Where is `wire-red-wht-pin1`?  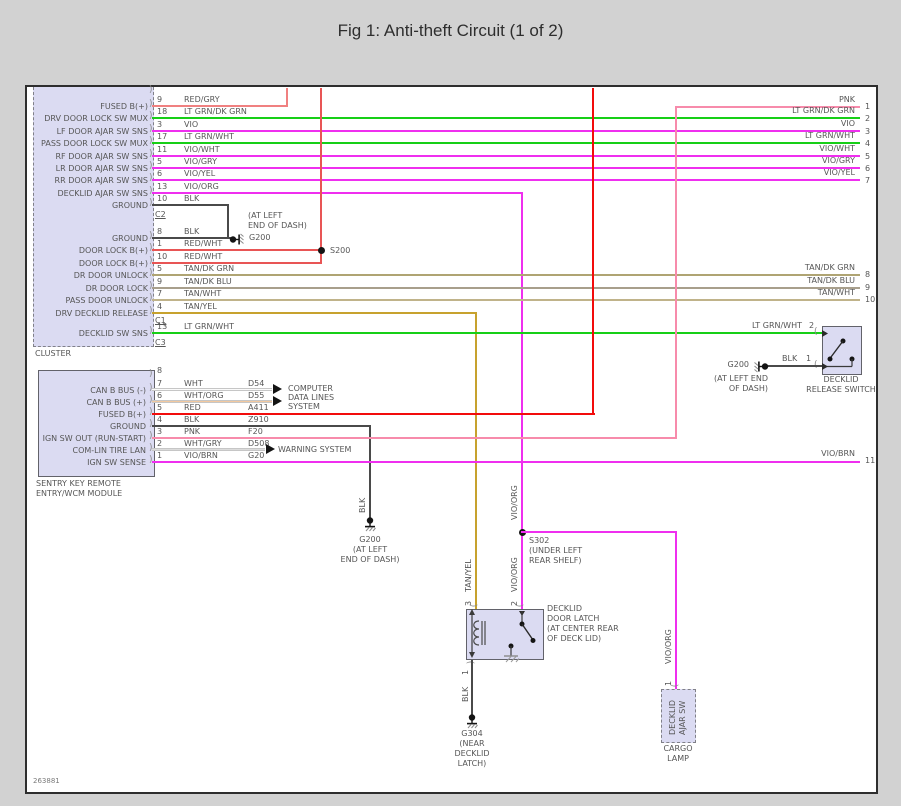 wire-red-wht-pin1 is located at coordinates (237, 250).